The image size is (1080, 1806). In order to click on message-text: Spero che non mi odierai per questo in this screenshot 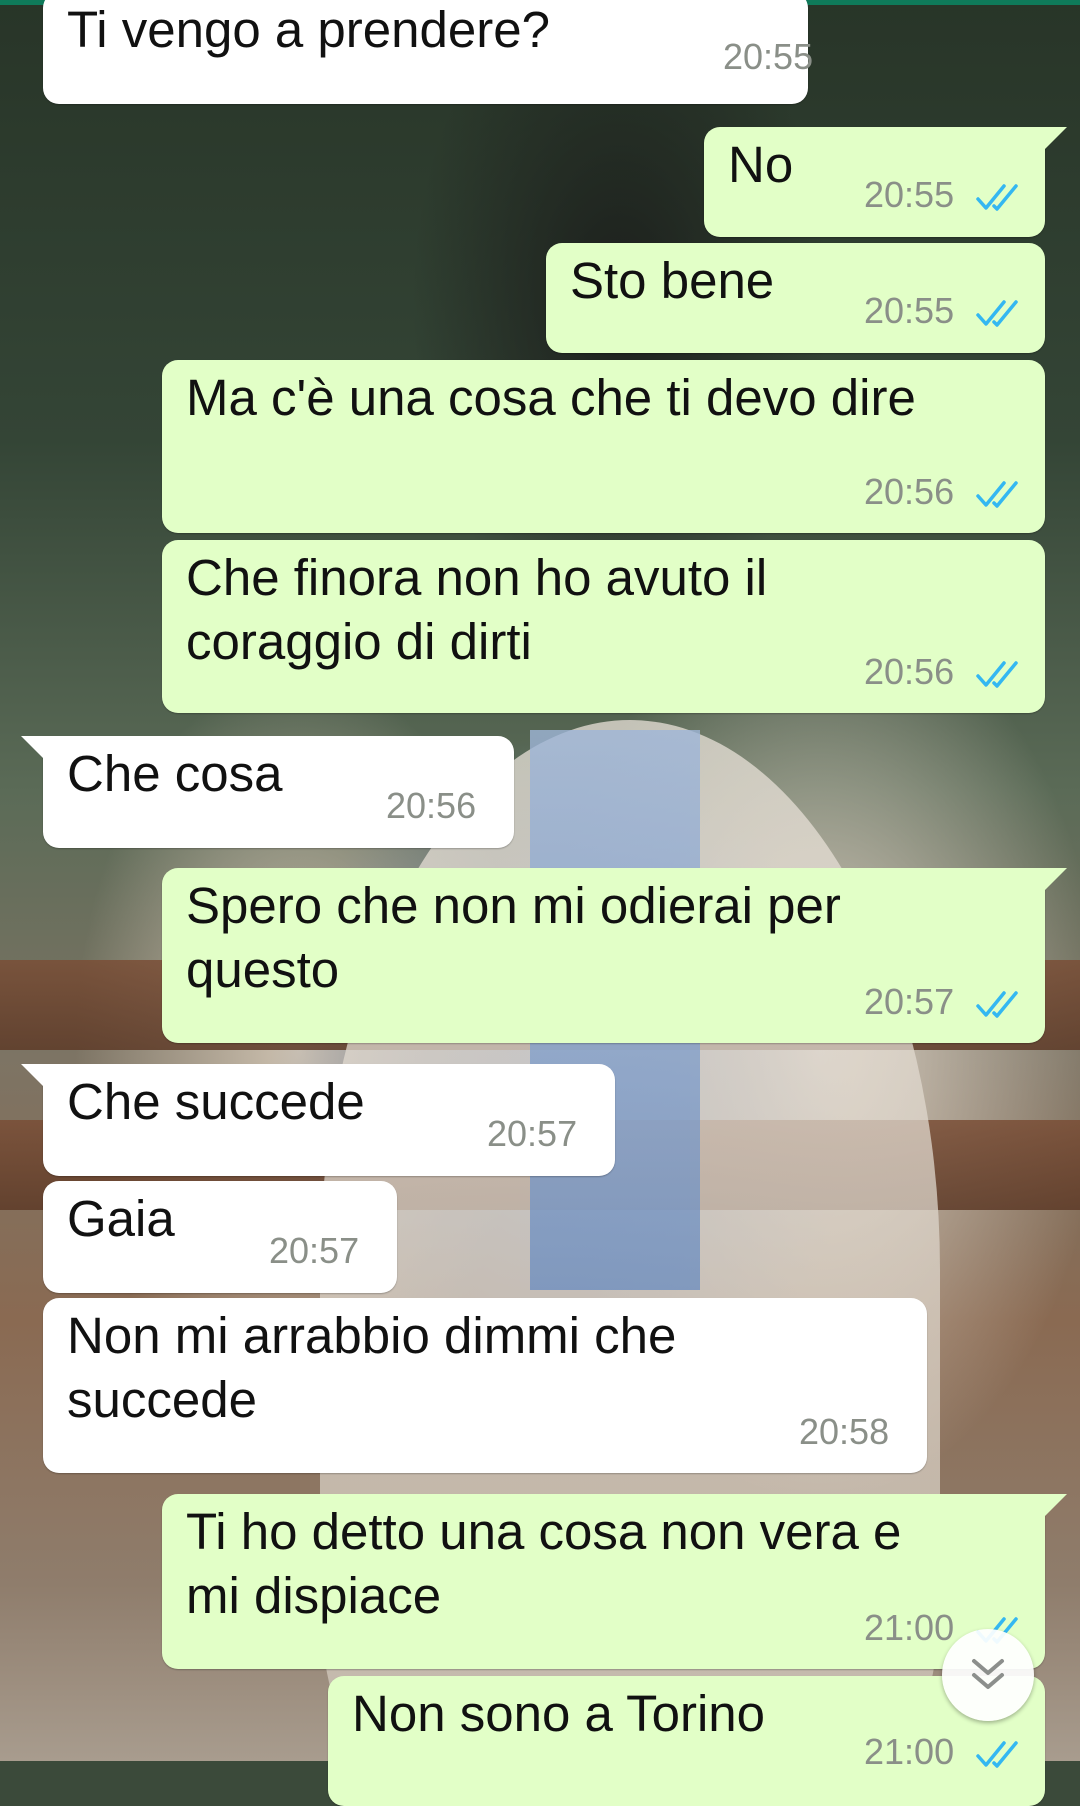, I will do `click(513, 937)`.